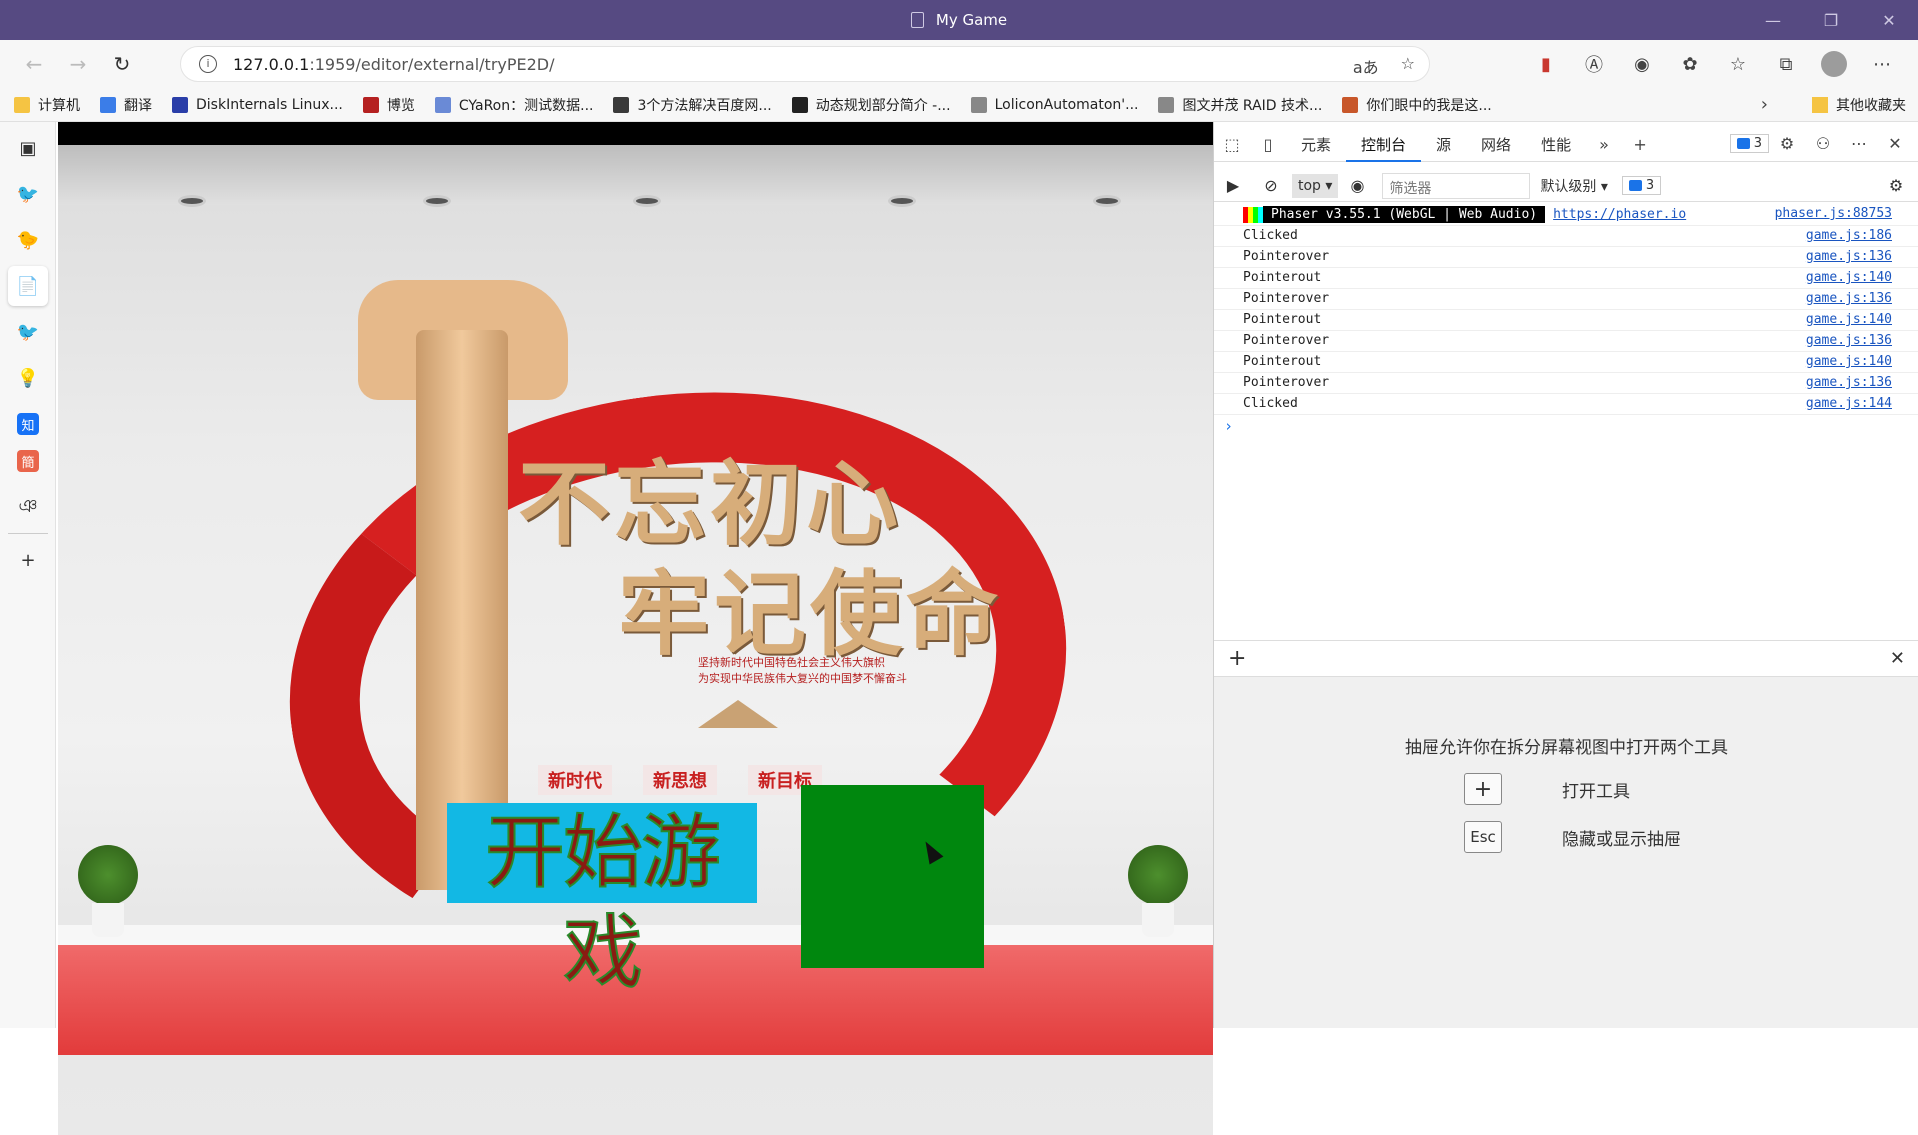 Image resolution: width=1918 pixels, height=1135 pixels. Describe the element at coordinates (1357, 186) in the screenshot. I see `eye-icon: ◉` at that location.